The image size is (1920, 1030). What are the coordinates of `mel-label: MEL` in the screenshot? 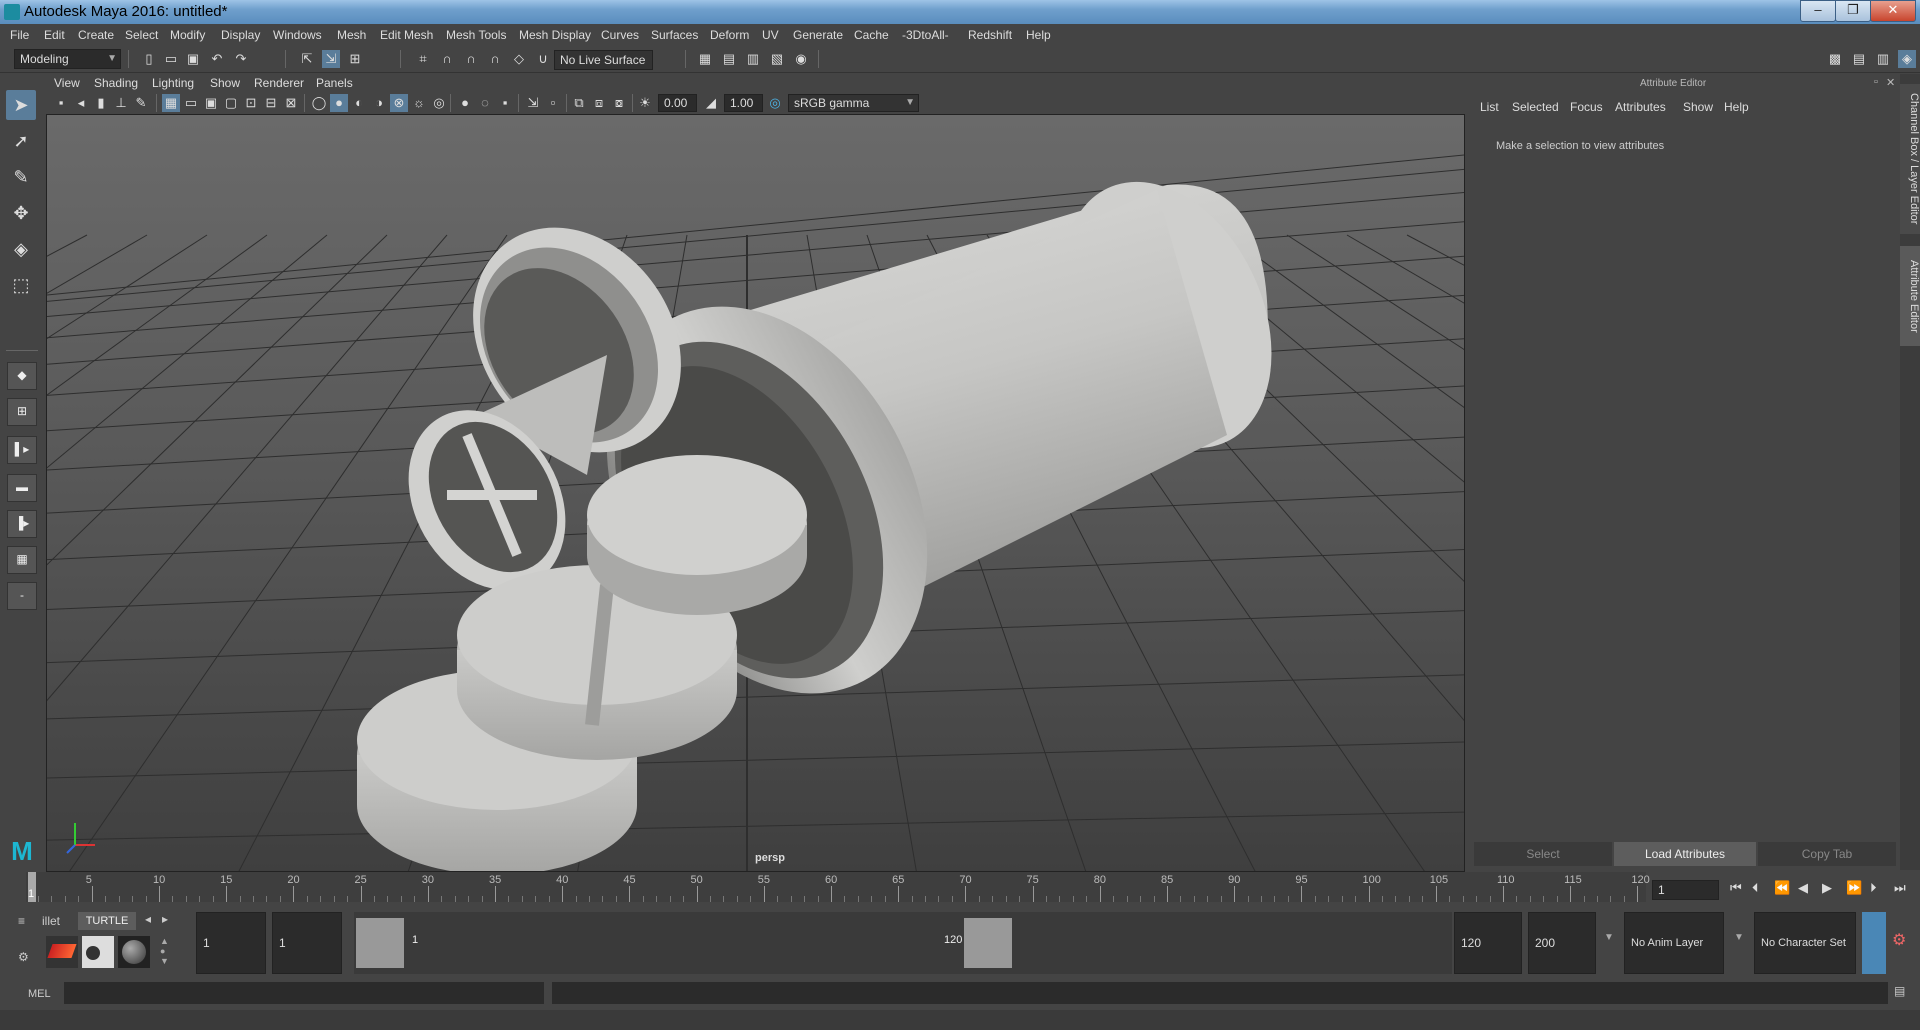 It's located at (39, 994).